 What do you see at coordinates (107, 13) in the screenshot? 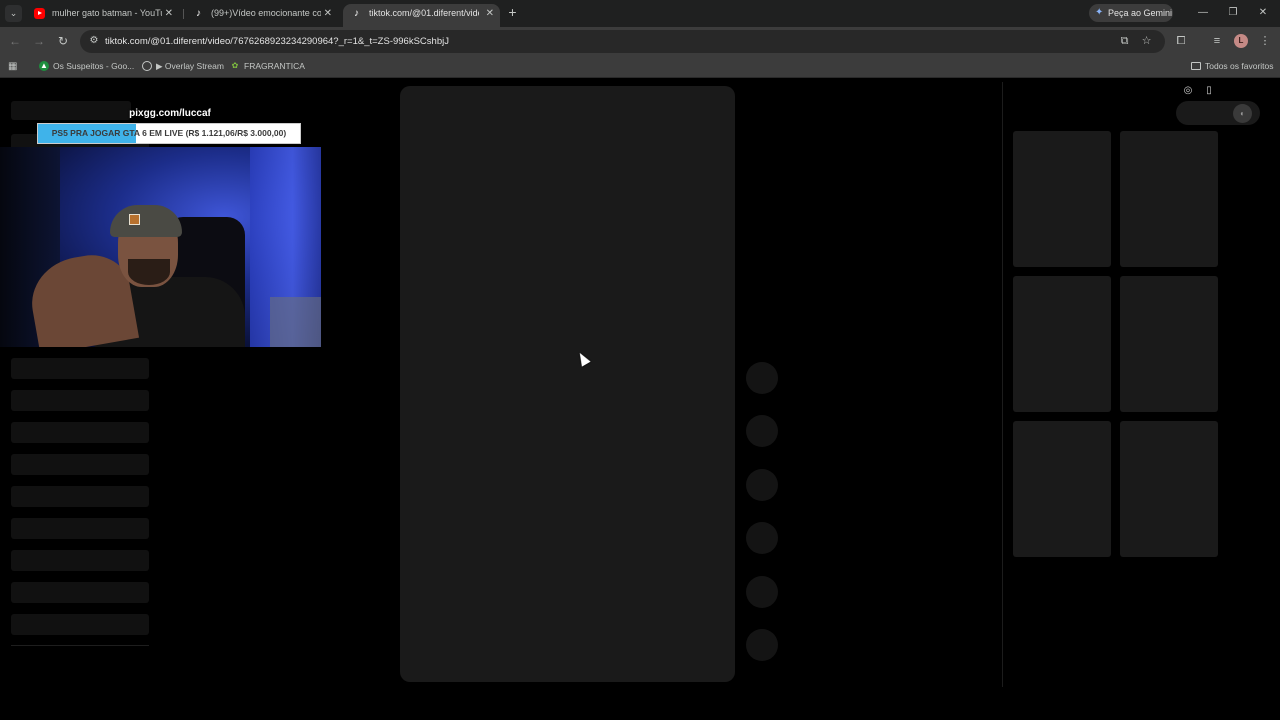
I see `tab-title: mulher gato batman - YouTube` at bounding box center [107, 13].